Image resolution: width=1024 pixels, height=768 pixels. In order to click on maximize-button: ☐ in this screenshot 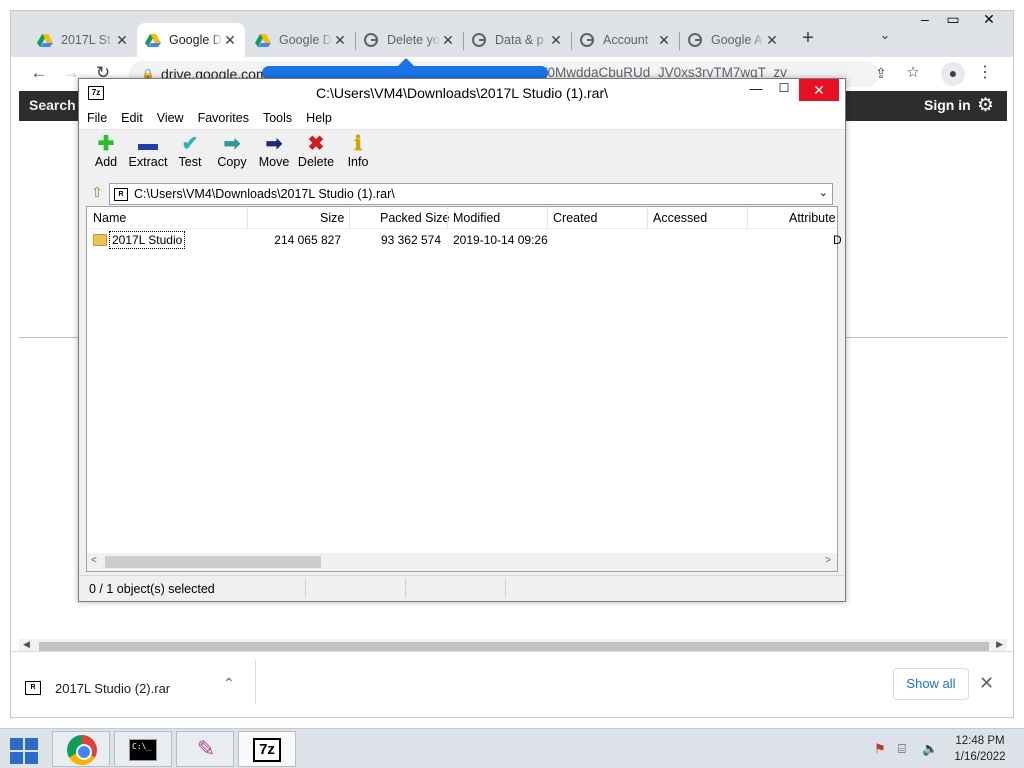, I will do `click(784, 91)`.